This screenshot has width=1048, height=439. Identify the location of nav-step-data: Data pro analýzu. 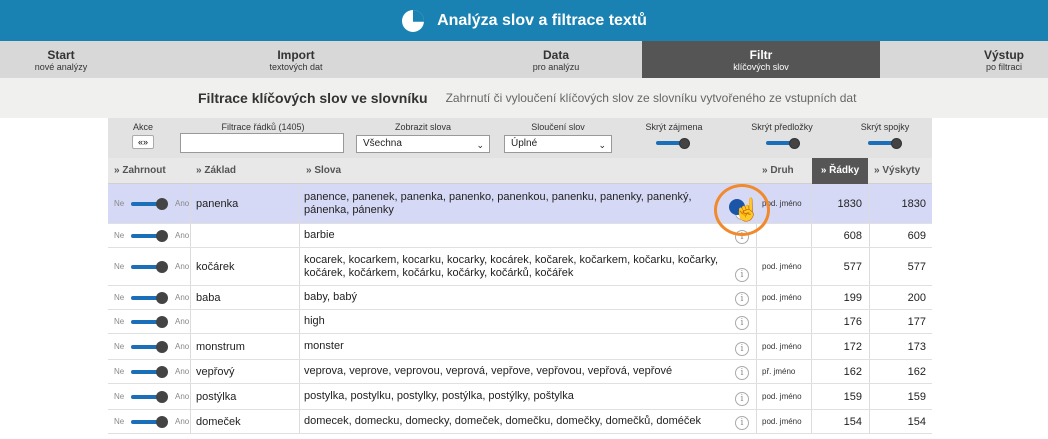
(556, 59).